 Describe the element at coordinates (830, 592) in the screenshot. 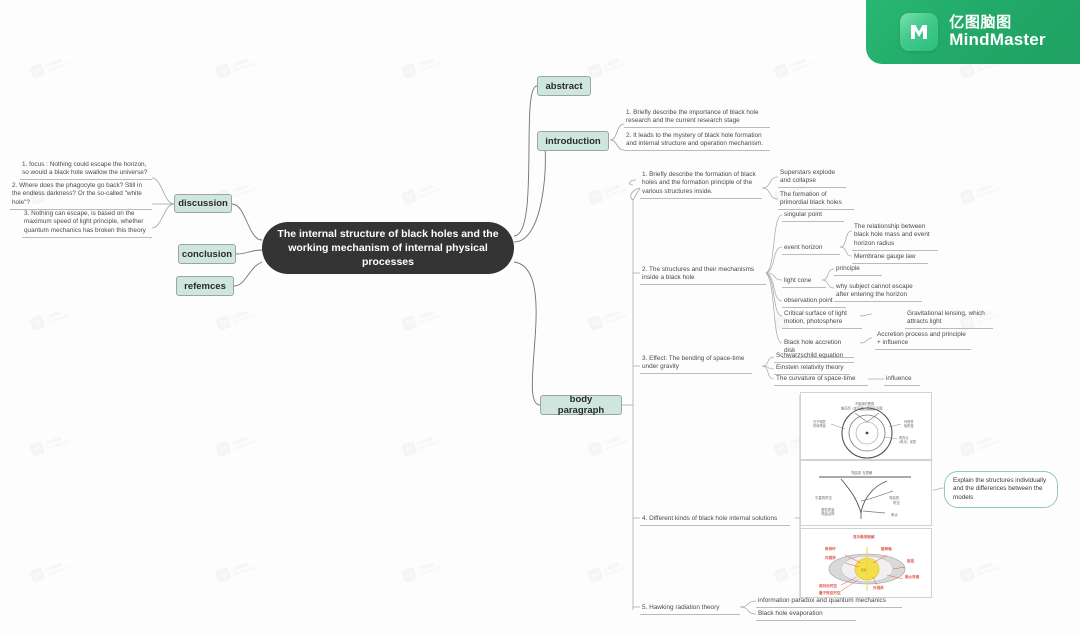

I see `svg-text: 量子效应时空` at that location.